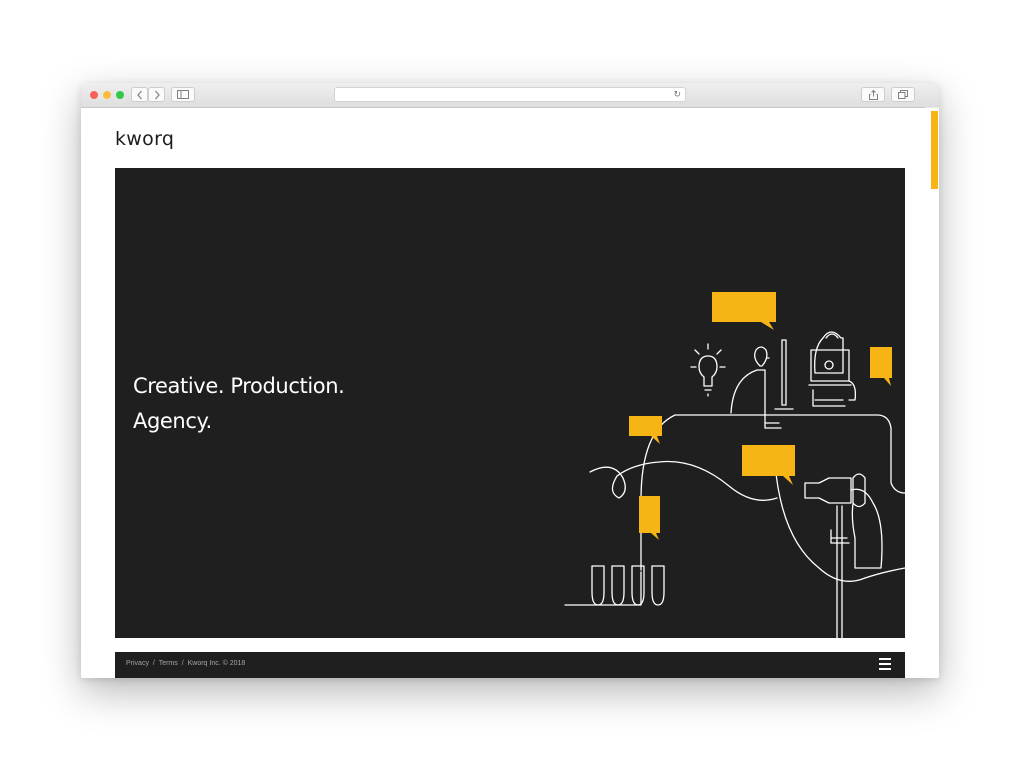 The height and width of the screenshot is (768, 1024). I want to click on share-button, so click(873, 94).